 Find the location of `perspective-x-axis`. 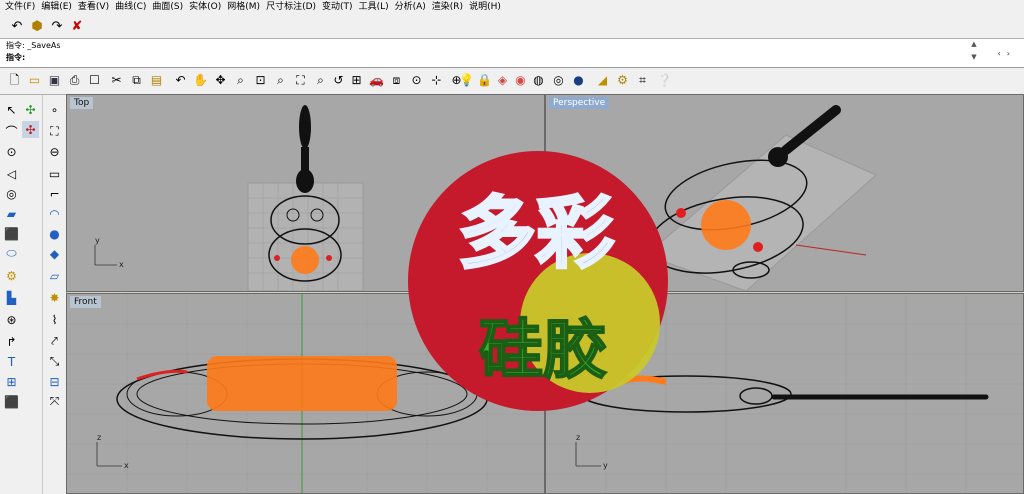

perspective-x-axis is located at coordinates (831, 250).